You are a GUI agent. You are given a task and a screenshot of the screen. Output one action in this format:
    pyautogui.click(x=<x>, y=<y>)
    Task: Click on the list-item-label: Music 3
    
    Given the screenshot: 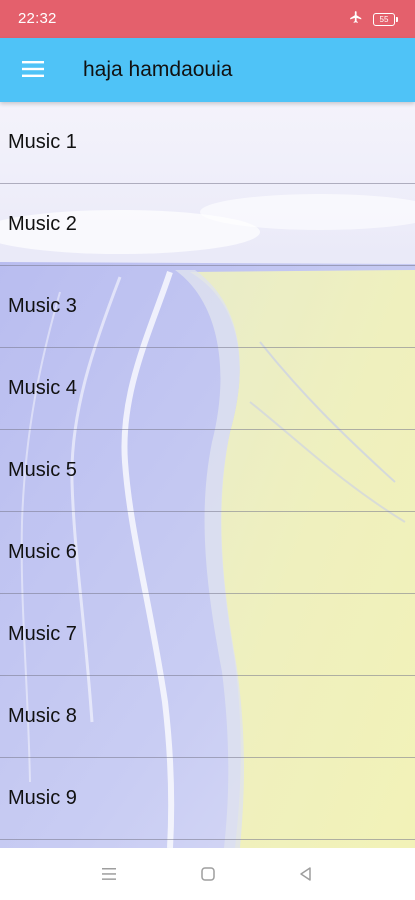 What is the action you would take?
    pyautogui.click(x=42, y=306)
    